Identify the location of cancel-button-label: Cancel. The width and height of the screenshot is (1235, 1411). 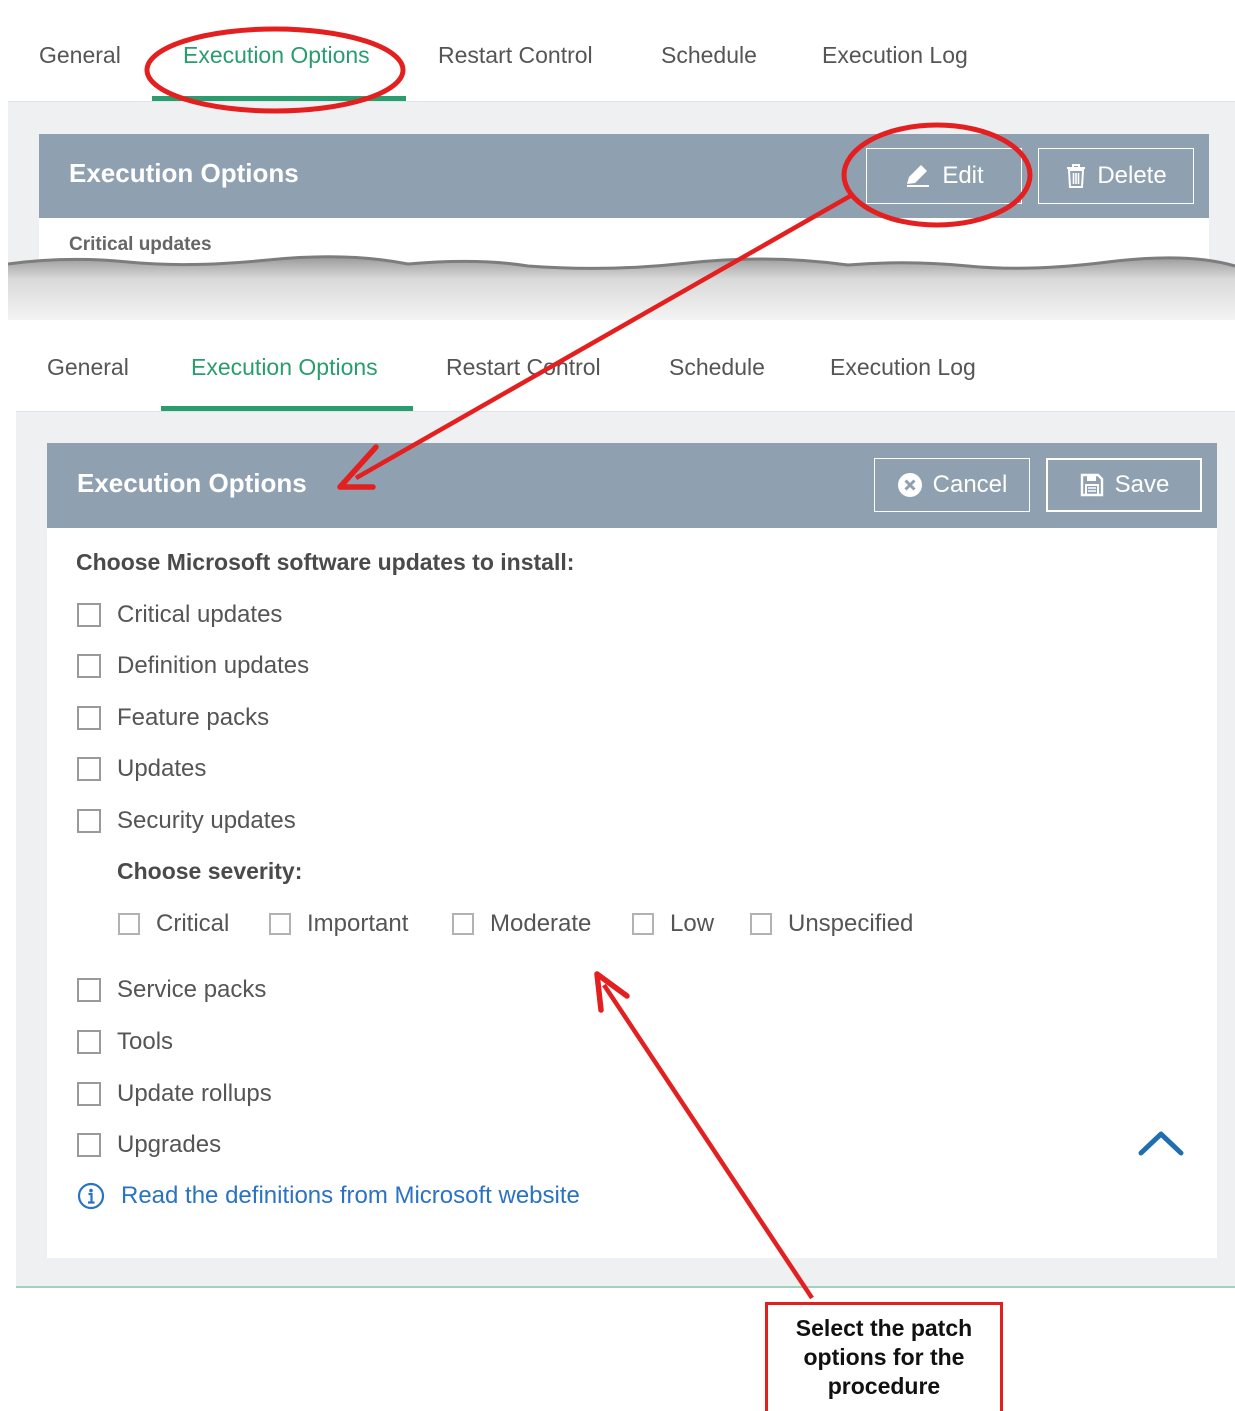
(970, 484).